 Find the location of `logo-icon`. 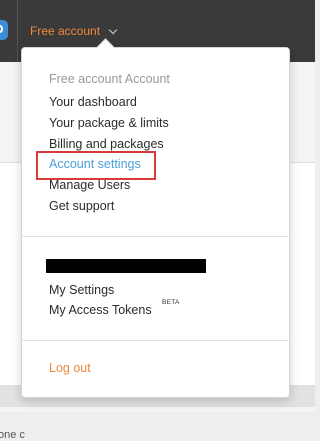

logo-icon is located at coordinates (4, 30).